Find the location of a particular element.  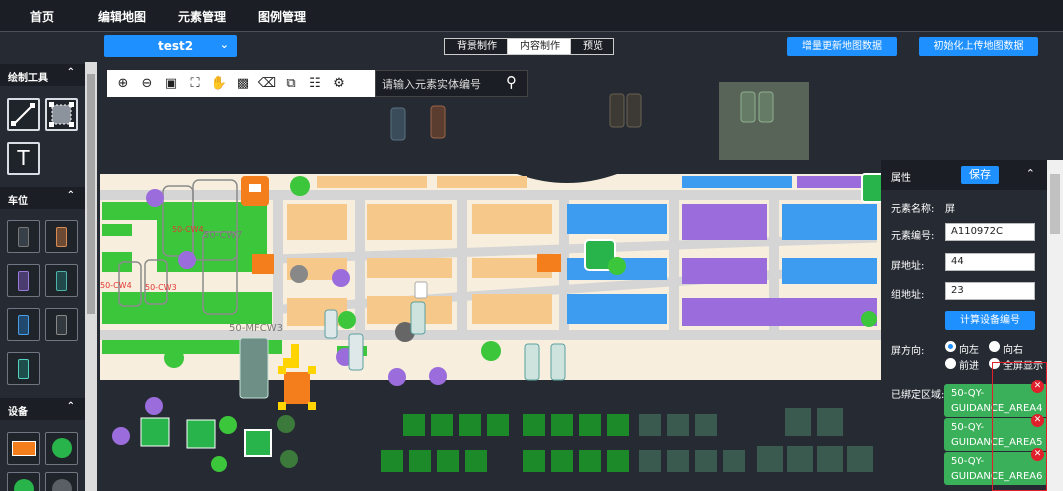

zoom-in-icon: ⊕ is located at coordinates (123, 83).